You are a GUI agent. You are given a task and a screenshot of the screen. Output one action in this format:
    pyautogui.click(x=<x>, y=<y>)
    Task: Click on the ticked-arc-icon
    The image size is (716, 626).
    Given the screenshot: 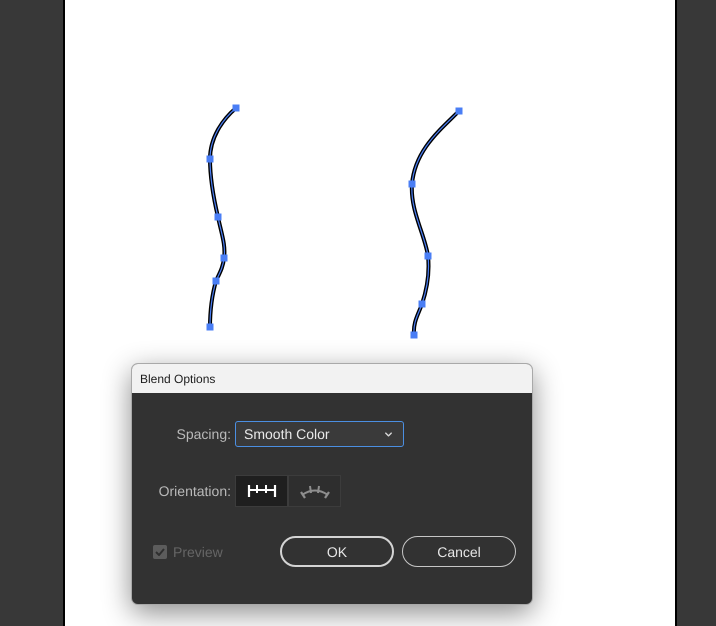 What is the action you would take?
    pyautogui.click(x=315, y=491)
    